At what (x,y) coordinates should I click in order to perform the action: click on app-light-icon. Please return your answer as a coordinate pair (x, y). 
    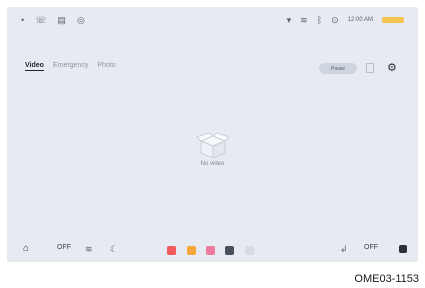
    Looking at the image, I should click on (249, 250).